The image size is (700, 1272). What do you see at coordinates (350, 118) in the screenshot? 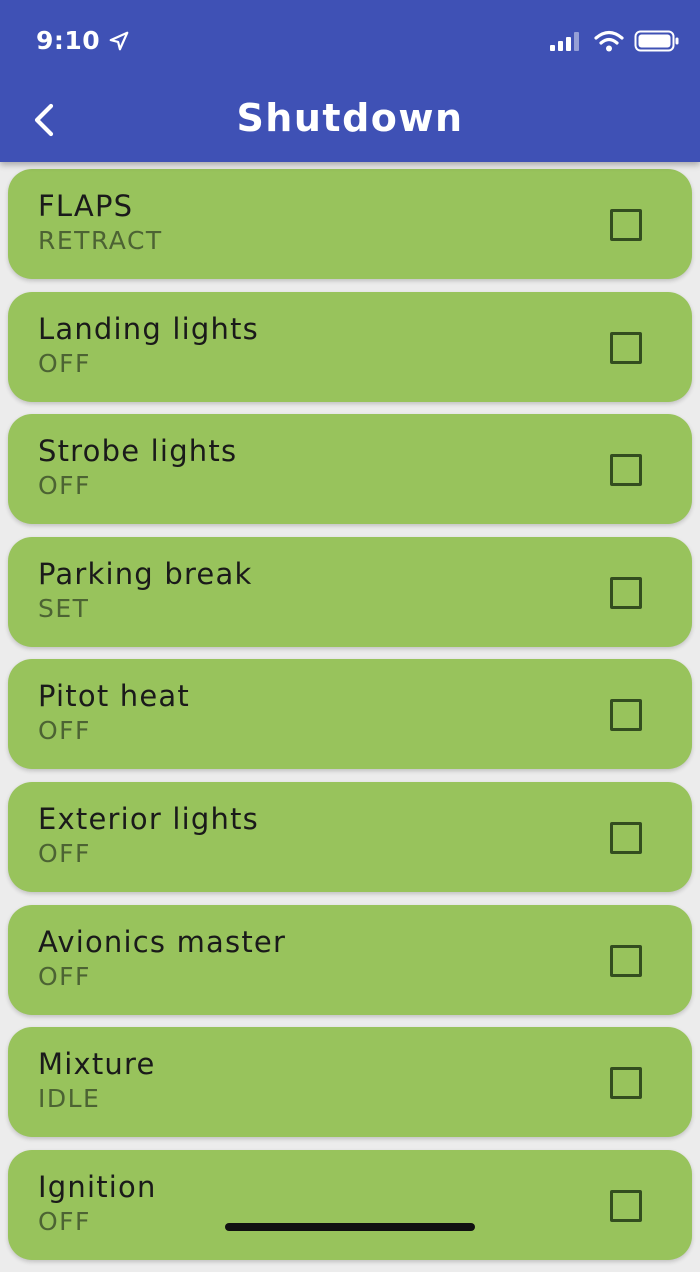
I see `page-title: Shutdown` at bounding box center [350, 118].